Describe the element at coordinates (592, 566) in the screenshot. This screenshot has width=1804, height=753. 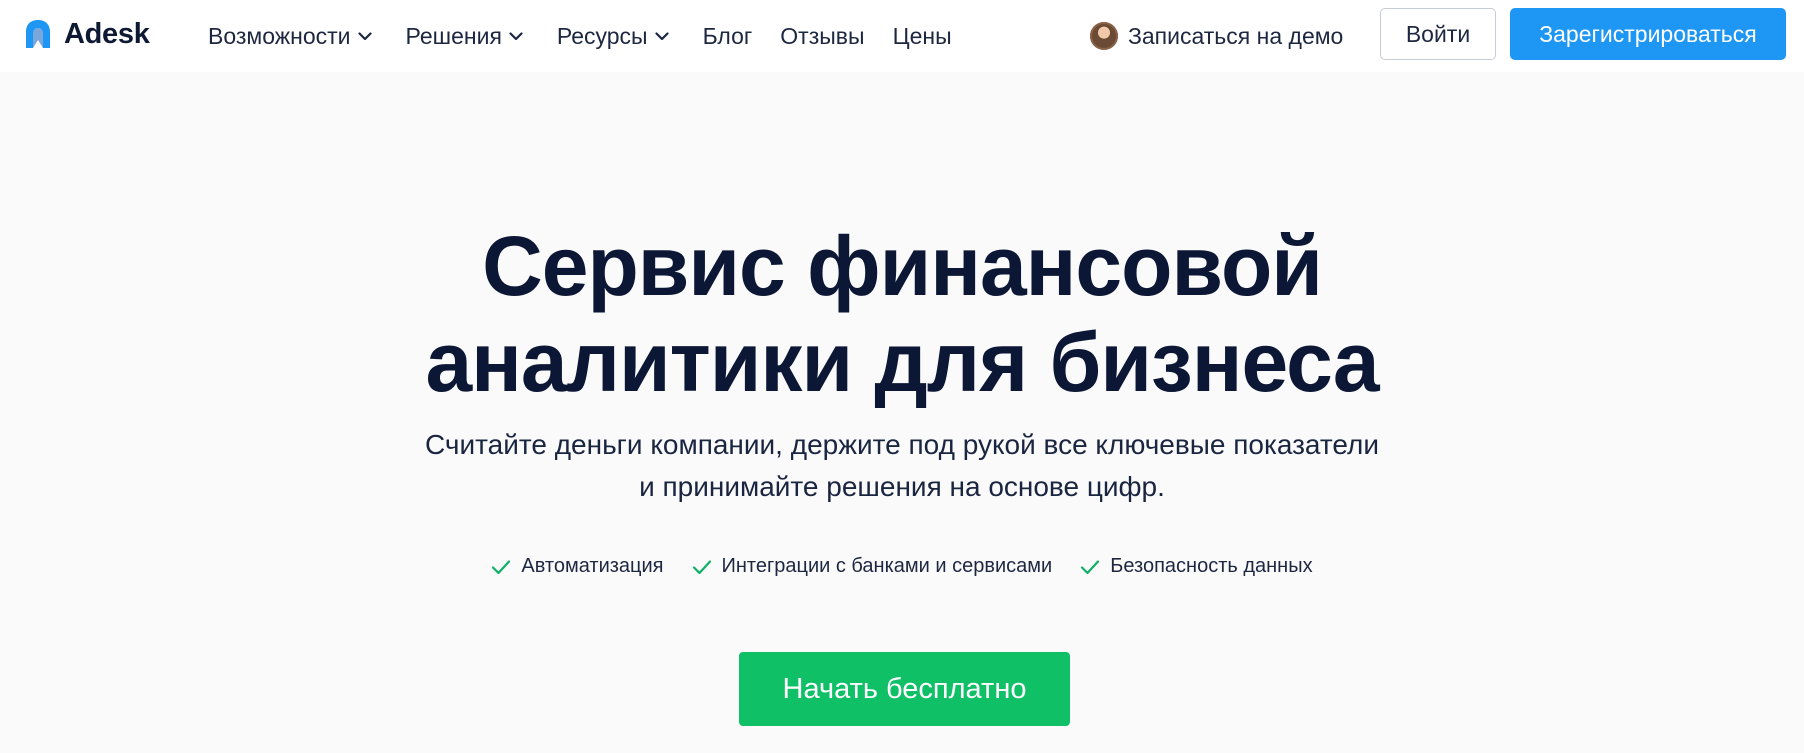
I see `feature-label: Автоматизация` at that location.